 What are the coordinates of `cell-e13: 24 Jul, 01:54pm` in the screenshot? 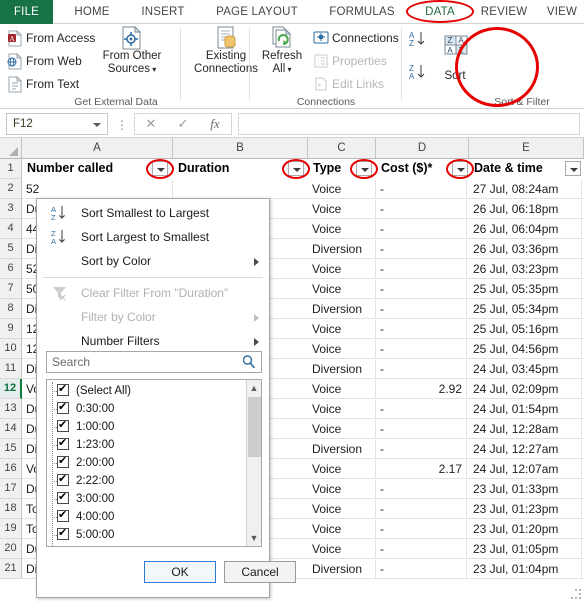 It's located at (526, 409).